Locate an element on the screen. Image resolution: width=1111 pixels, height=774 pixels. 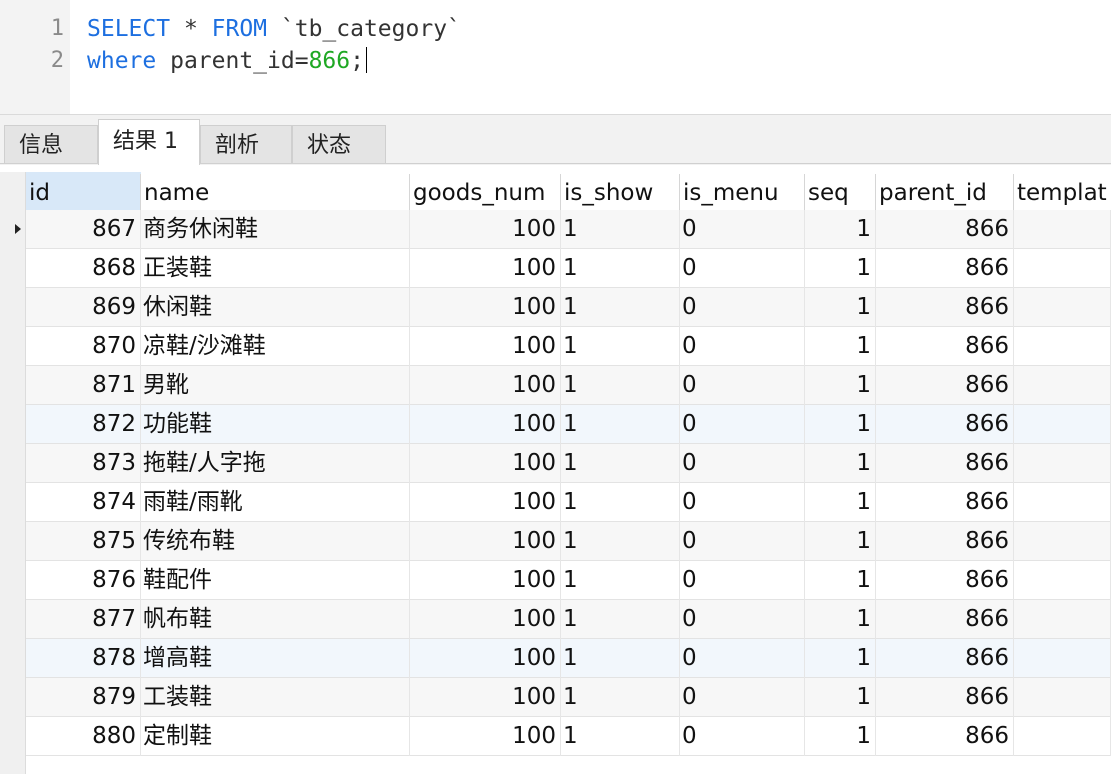
header-col-name: name is located at coordinates (275, 191).